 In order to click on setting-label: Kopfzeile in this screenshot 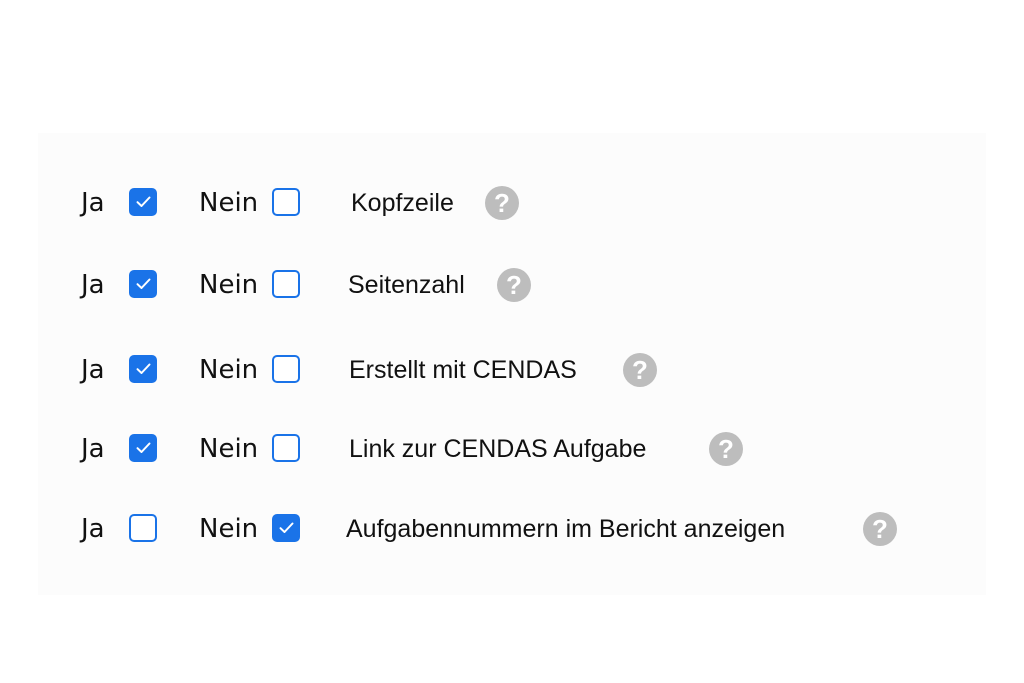, I will do `click(402, 203)`.